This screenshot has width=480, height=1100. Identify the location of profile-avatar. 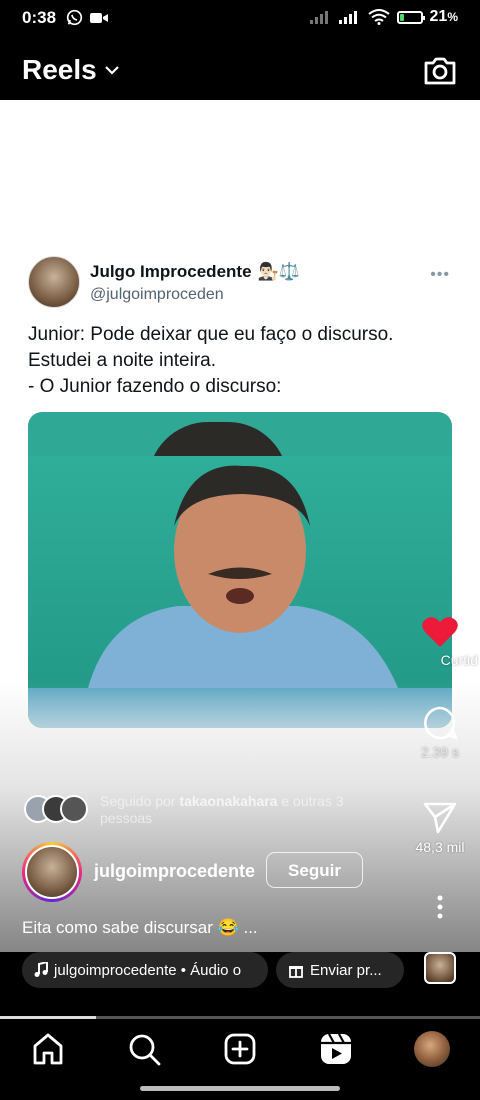
(432, 1049).